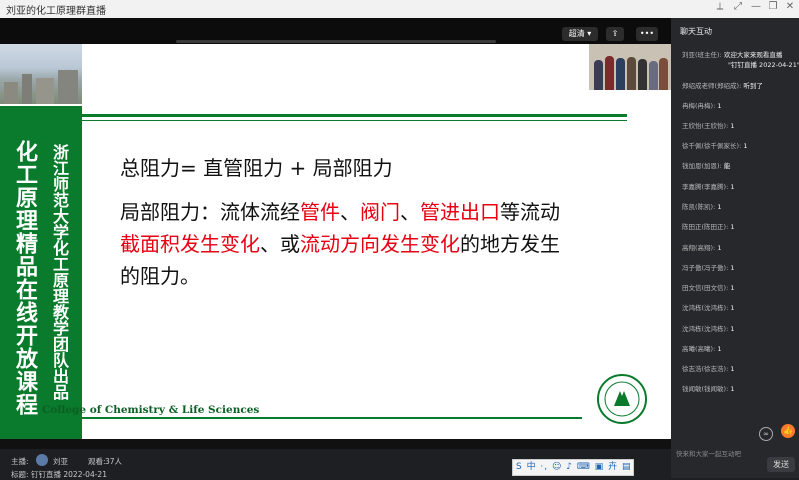 The height and width of the screenshot is (480, 799). I want to click on chat-message: 田文信(田文信): 1, so click(708, 288).